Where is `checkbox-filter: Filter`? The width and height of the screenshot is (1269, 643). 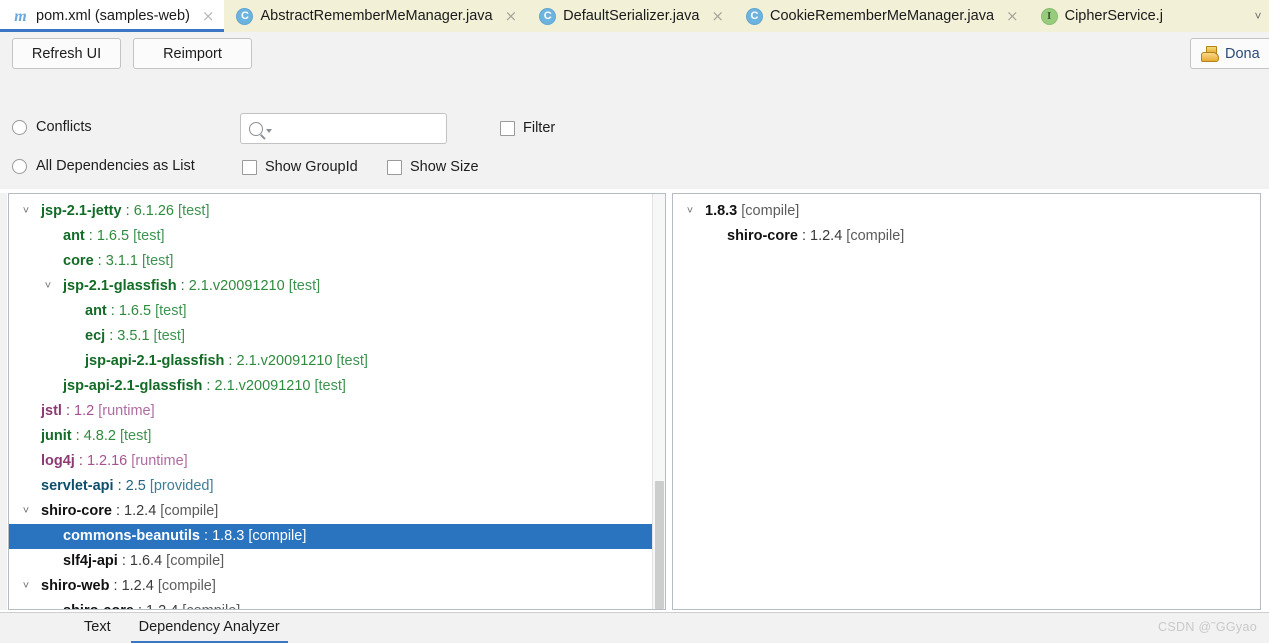 checkbox-filter: Filter is located at coordinates (527, 128).